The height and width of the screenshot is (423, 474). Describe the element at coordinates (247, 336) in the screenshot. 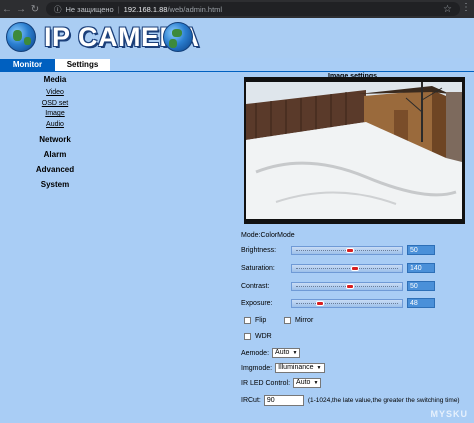

I see `wdr-checkbox` at that location.